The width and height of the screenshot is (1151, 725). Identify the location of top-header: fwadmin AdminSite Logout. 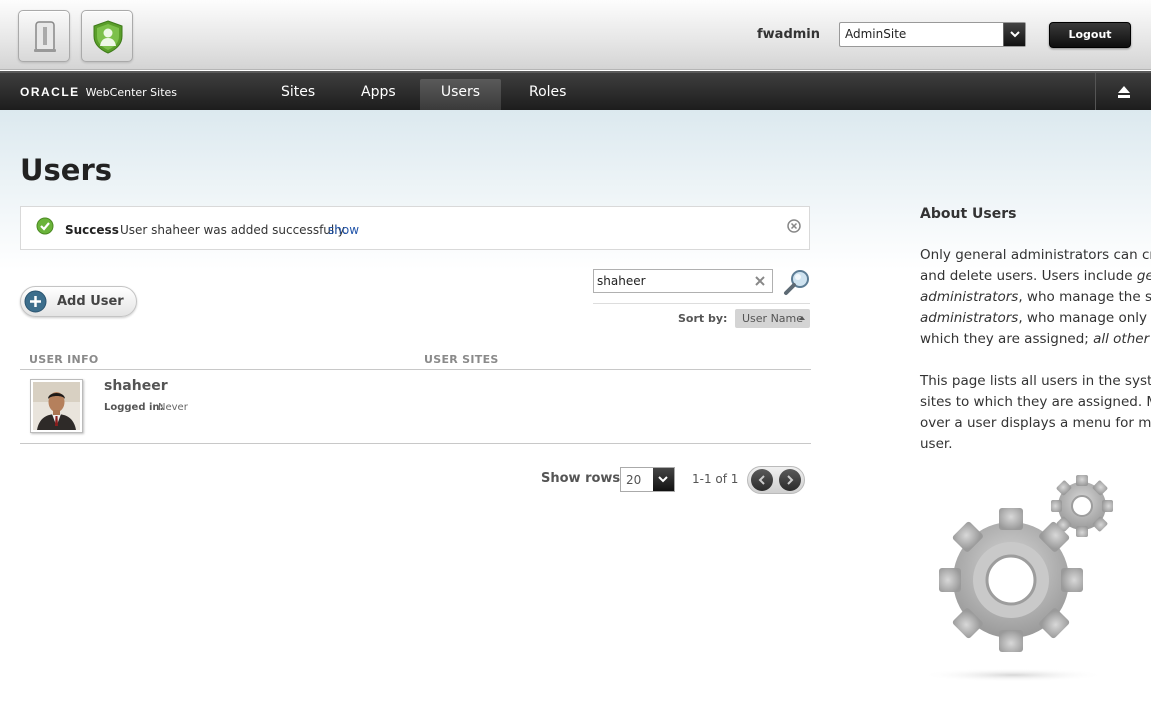
(575, 35).